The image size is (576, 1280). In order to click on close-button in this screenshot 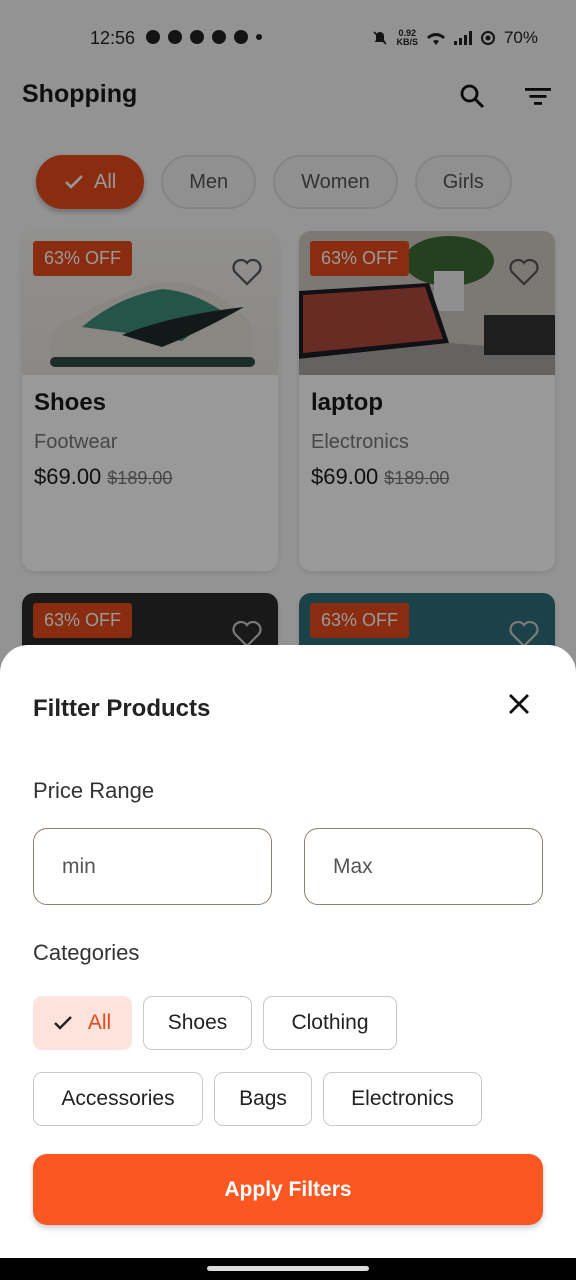, I will do `click(519, 706)`.